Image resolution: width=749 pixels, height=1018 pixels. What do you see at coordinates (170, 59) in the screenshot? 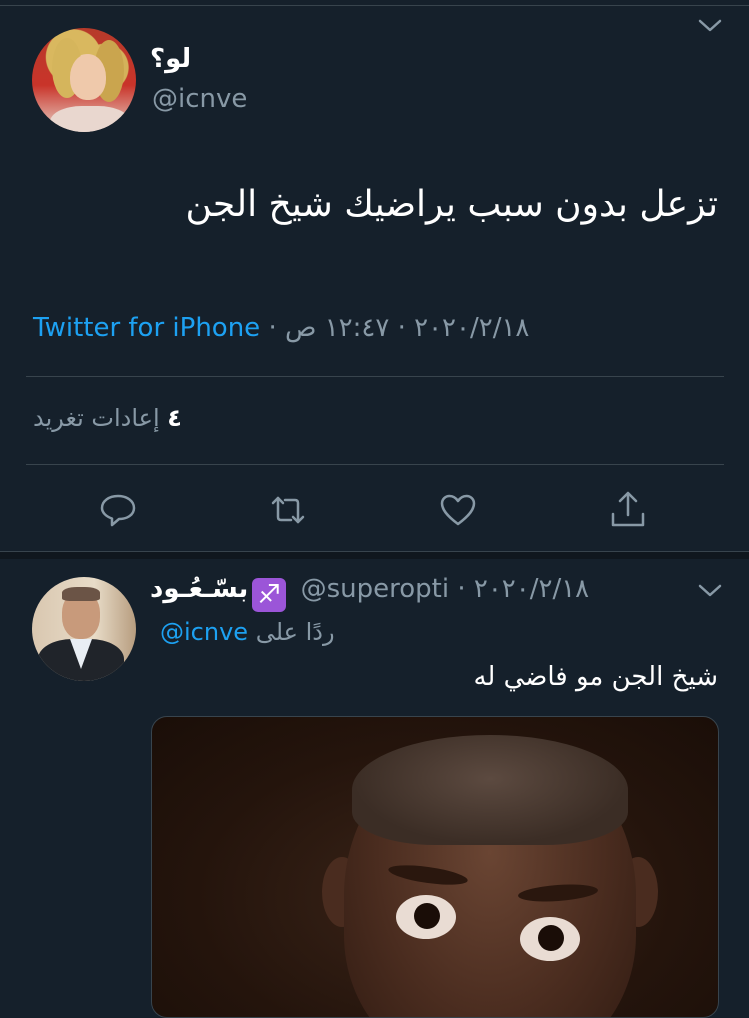
I see `author-name: لو؟` at bounding box center [170, 59].